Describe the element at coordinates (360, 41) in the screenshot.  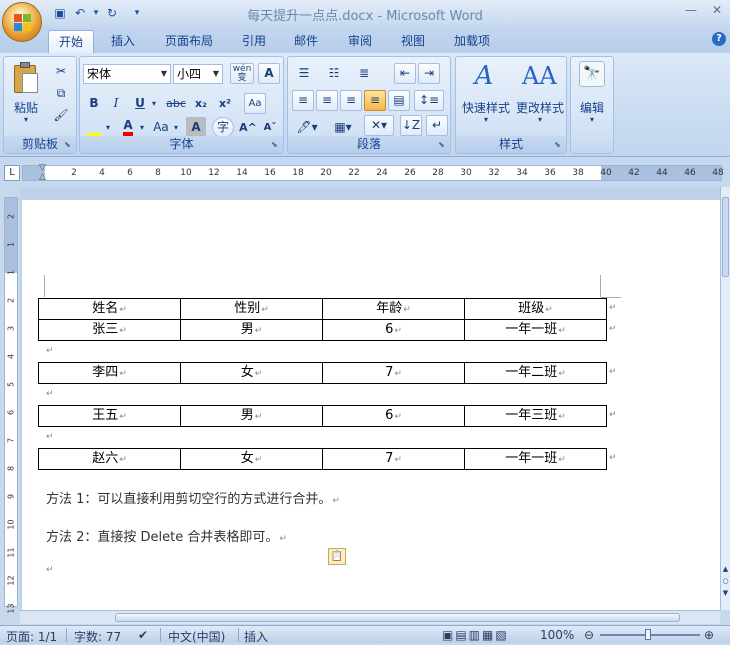
I see `tab-review: 审阅` at that location.